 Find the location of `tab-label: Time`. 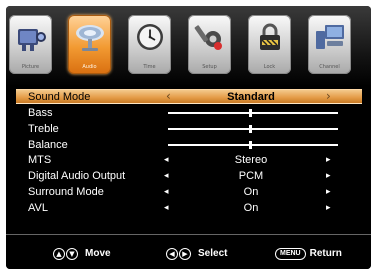

tab-label: Time is located at coordinates (149, 67).